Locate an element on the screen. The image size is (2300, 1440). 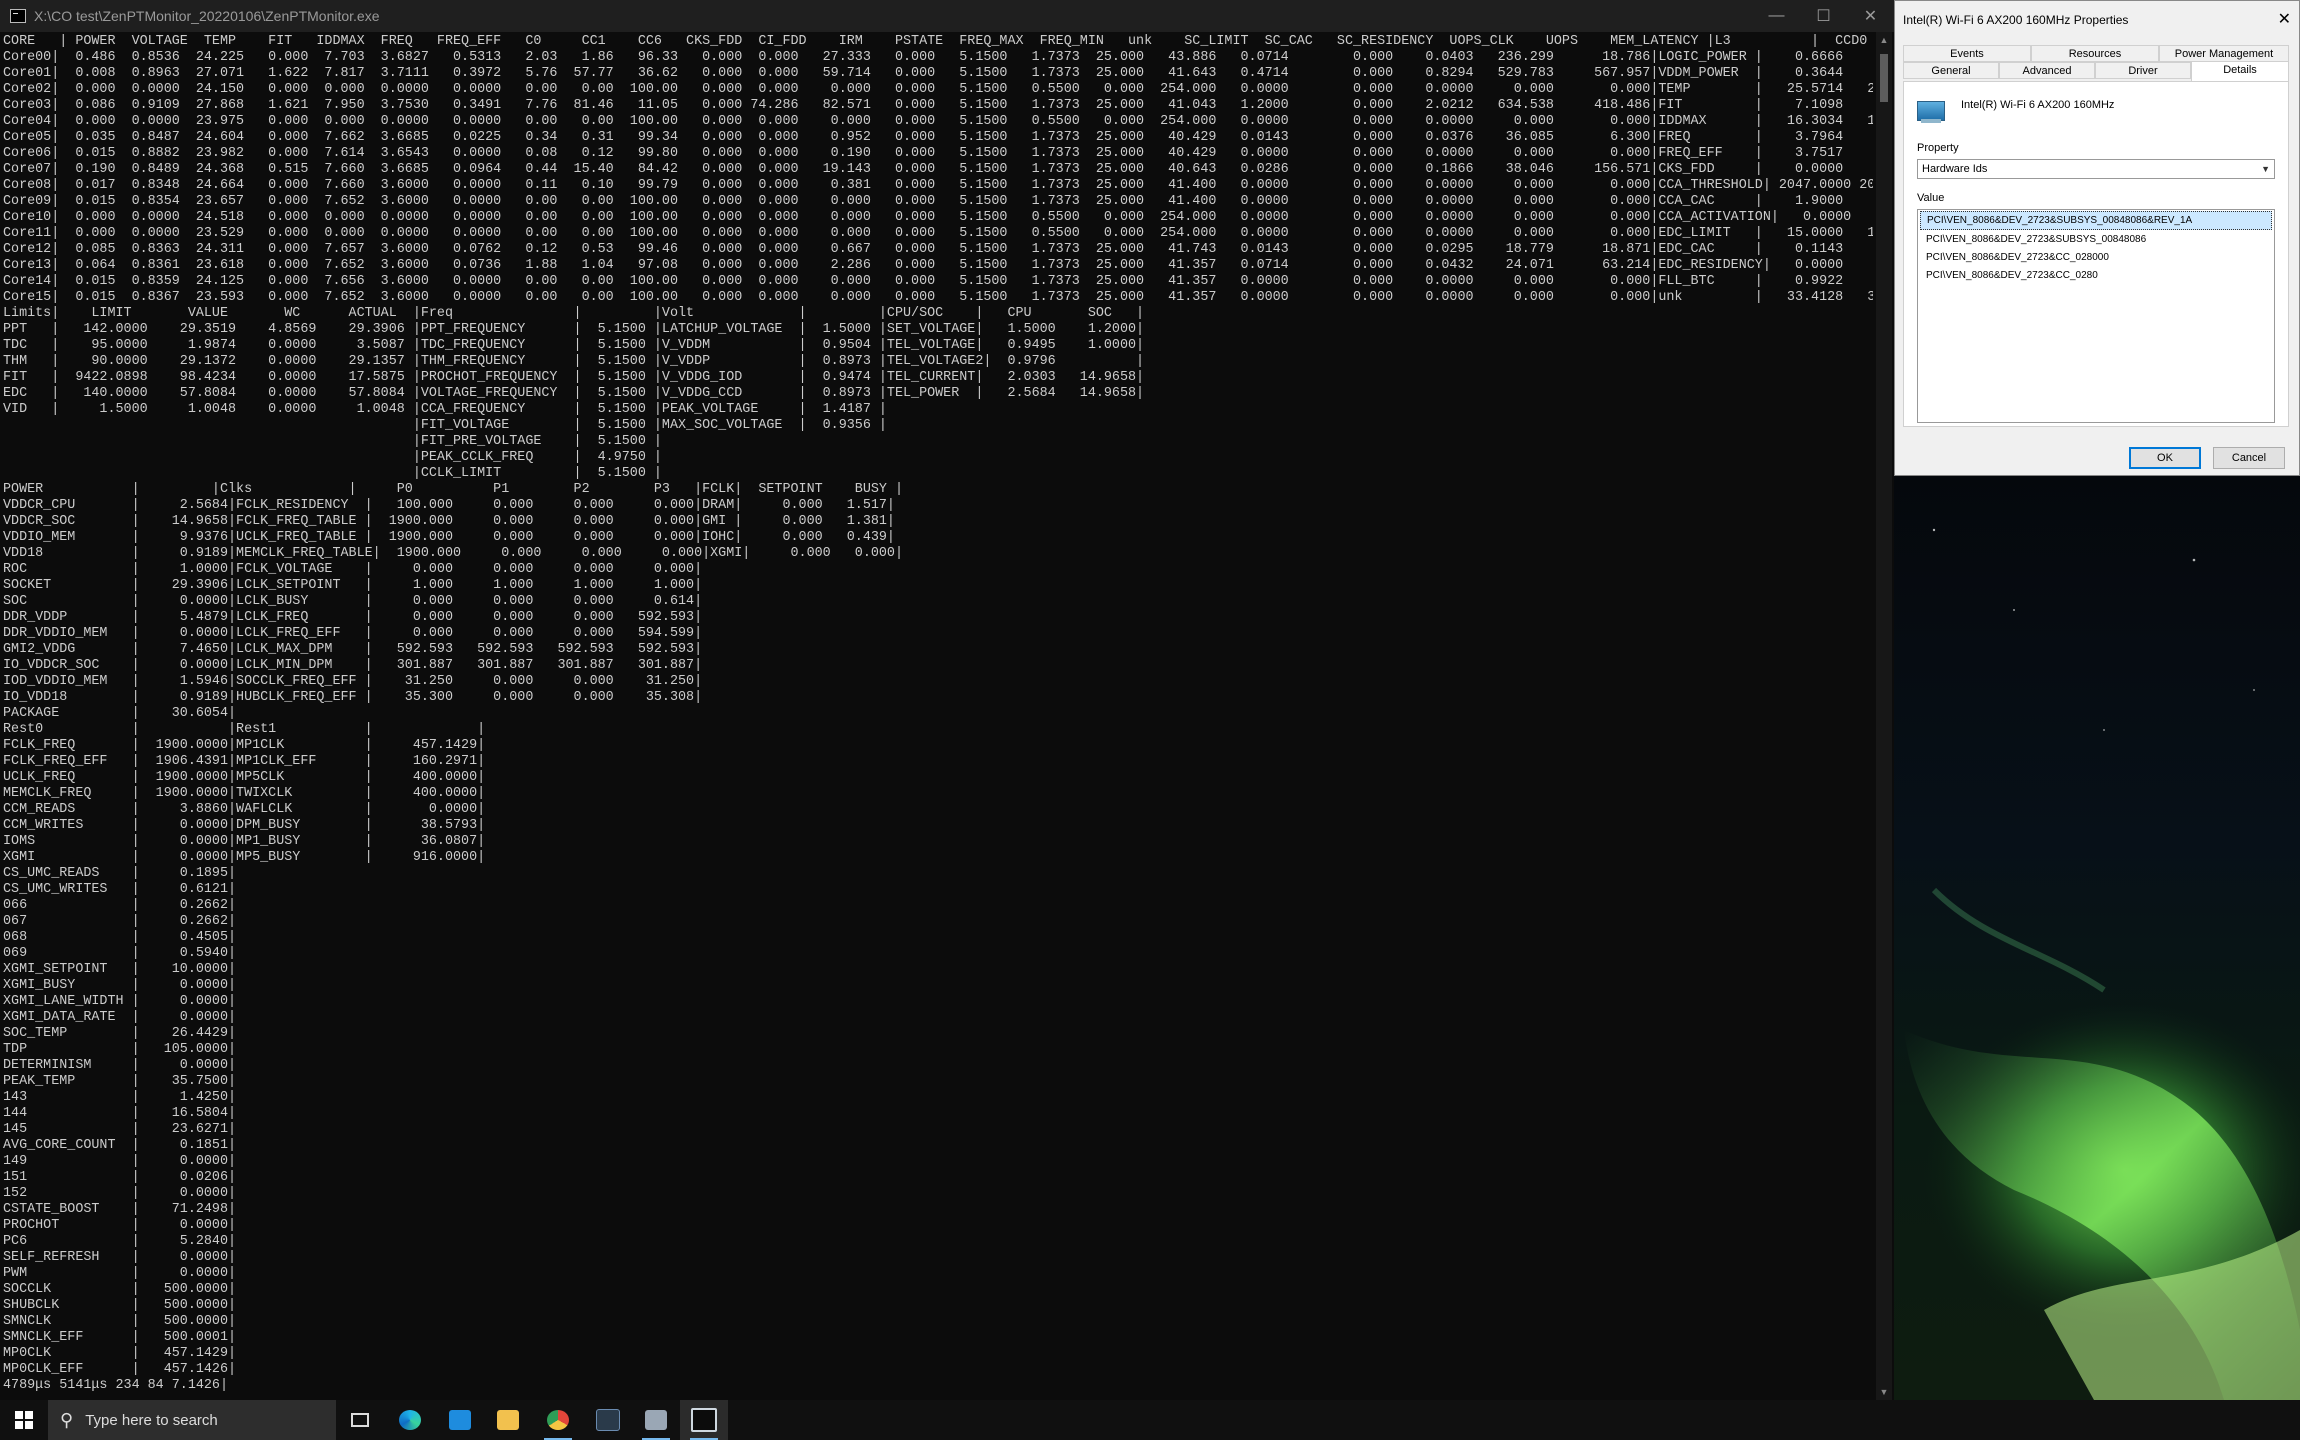
taskbar-console is located at coordinates (704, 1420).